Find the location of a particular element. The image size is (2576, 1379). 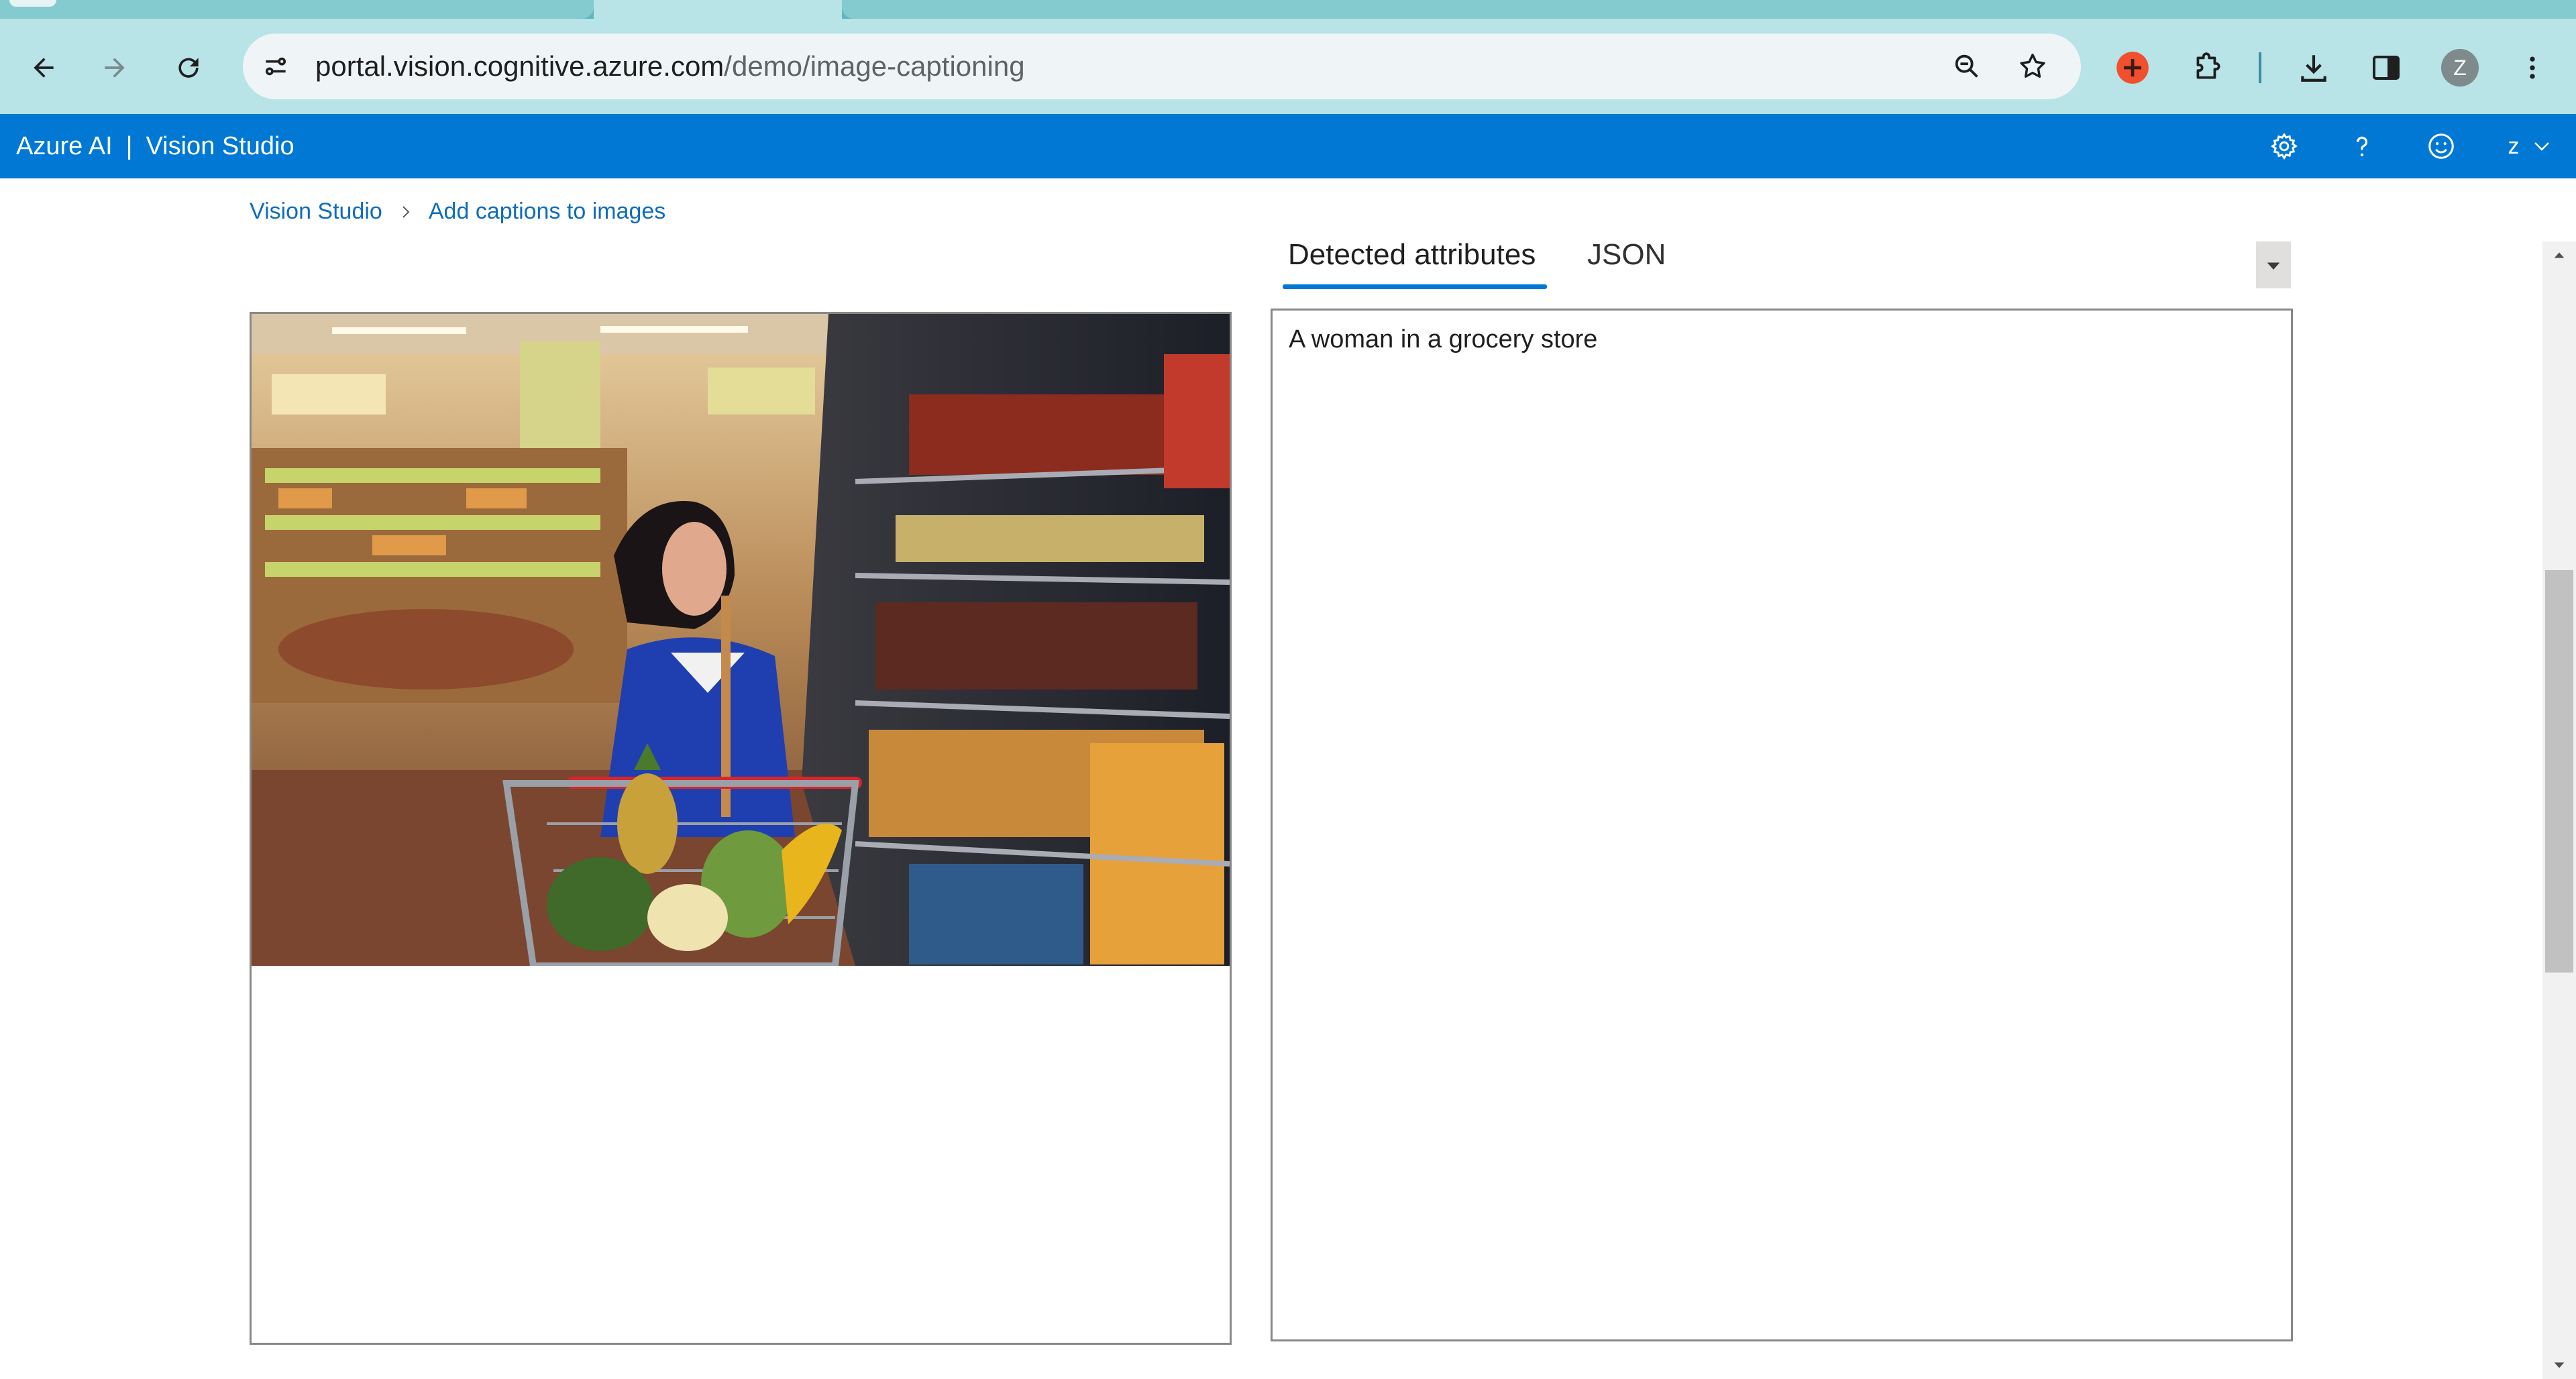

breadcrumb-add-captions: Add captions to images is located at coordinates (547, 211).